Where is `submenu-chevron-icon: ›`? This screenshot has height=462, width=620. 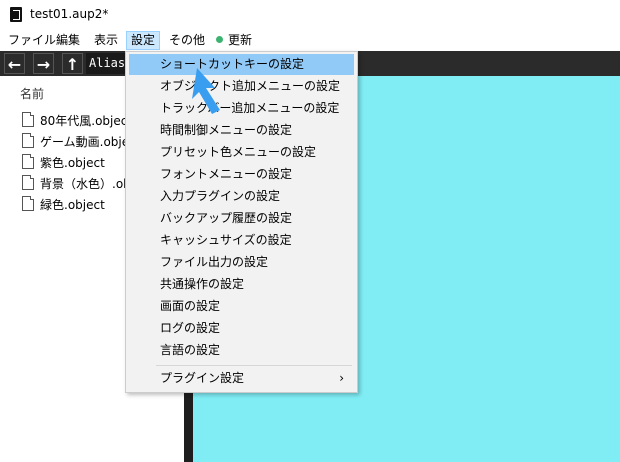 submenu-chevron-icon: › is located at coordinates (341, 378).